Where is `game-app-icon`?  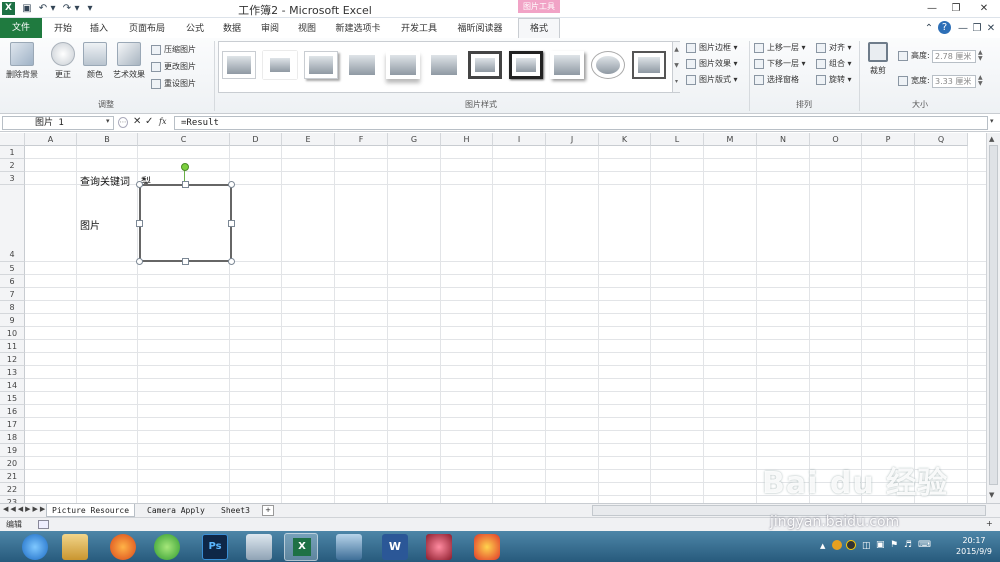 game-app-icon is located at coordinates (487, 547).